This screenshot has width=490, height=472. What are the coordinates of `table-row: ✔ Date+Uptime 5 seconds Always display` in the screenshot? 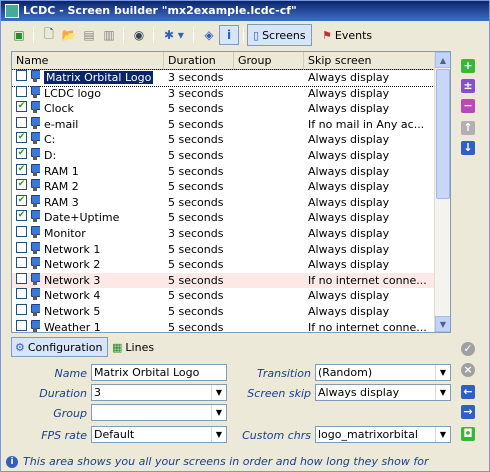 It's located at (224, 218).